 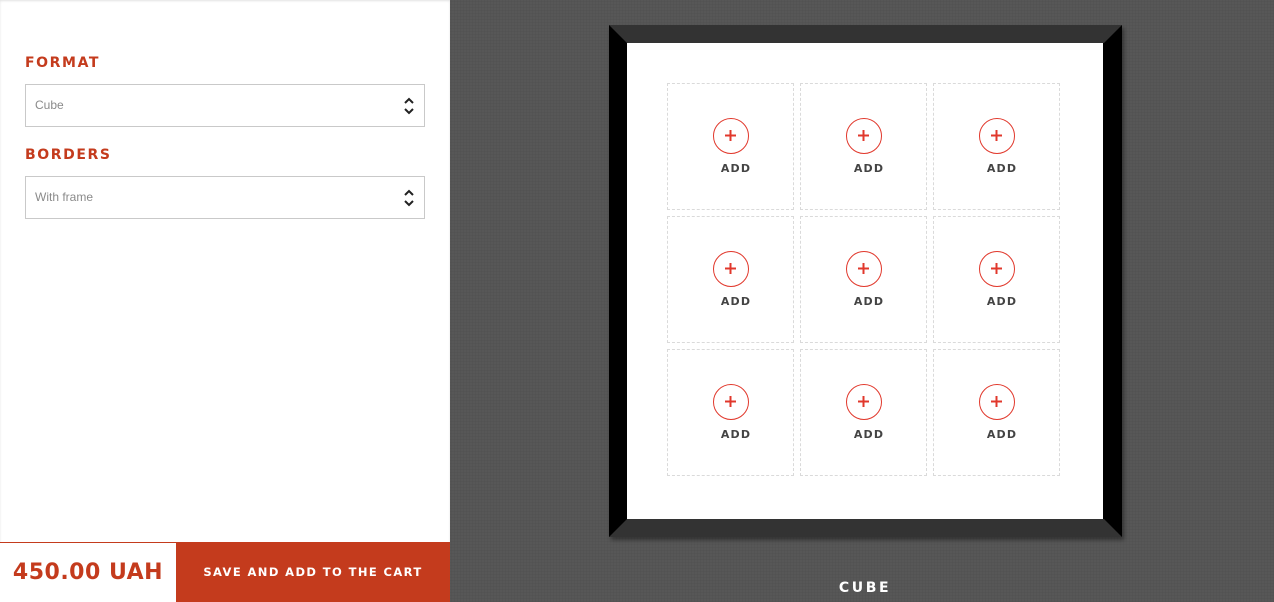 What do you see at coordinates (865, 588) in the screenshot?
I see `format-caption: CUBE` at bounding box center [865, 588].